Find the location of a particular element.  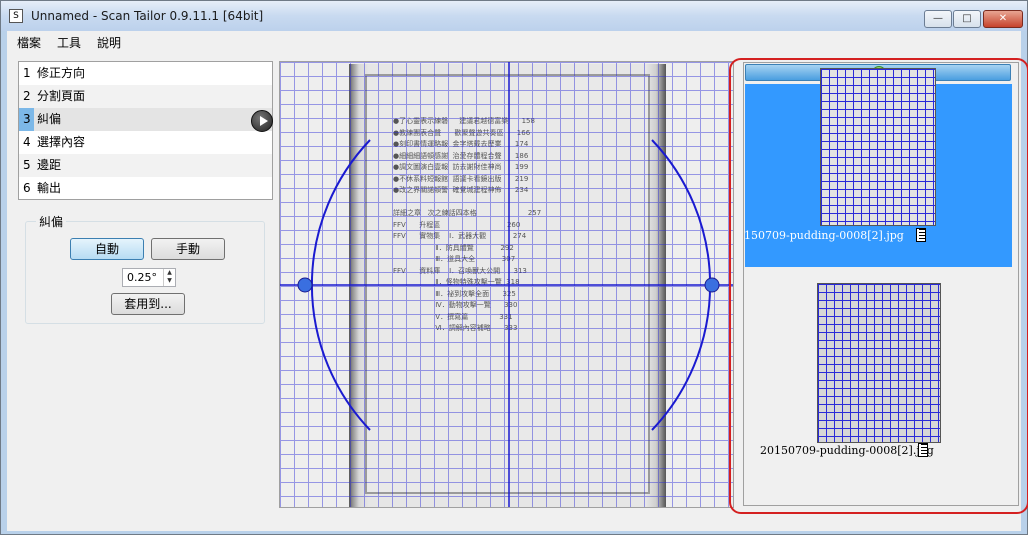

stage-label: 邊距 is located at coordinates (49, 165).